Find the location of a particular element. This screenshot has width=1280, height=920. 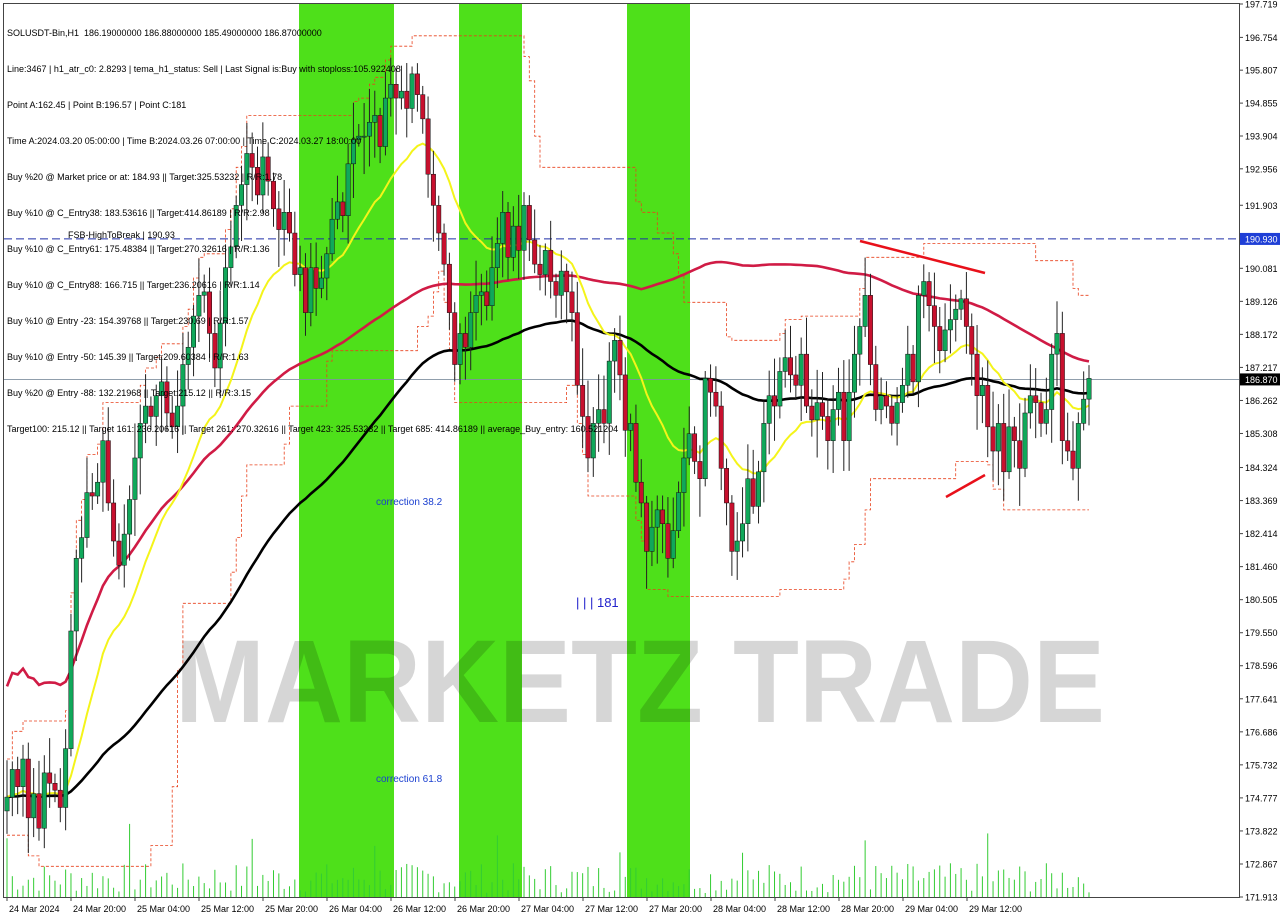

y-tick-label: 180.505 is located at coordinates (1261, 600).